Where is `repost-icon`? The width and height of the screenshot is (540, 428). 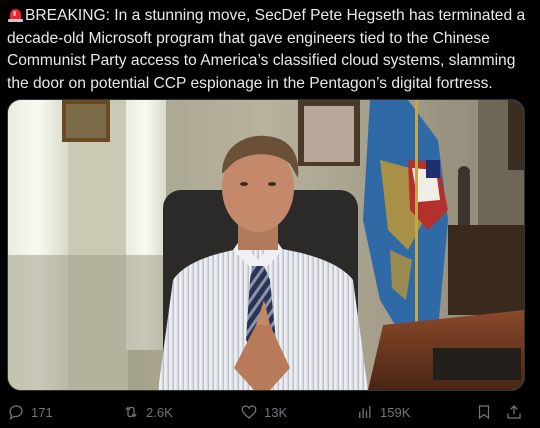
repost-icon is located at coordinates (131, 412).